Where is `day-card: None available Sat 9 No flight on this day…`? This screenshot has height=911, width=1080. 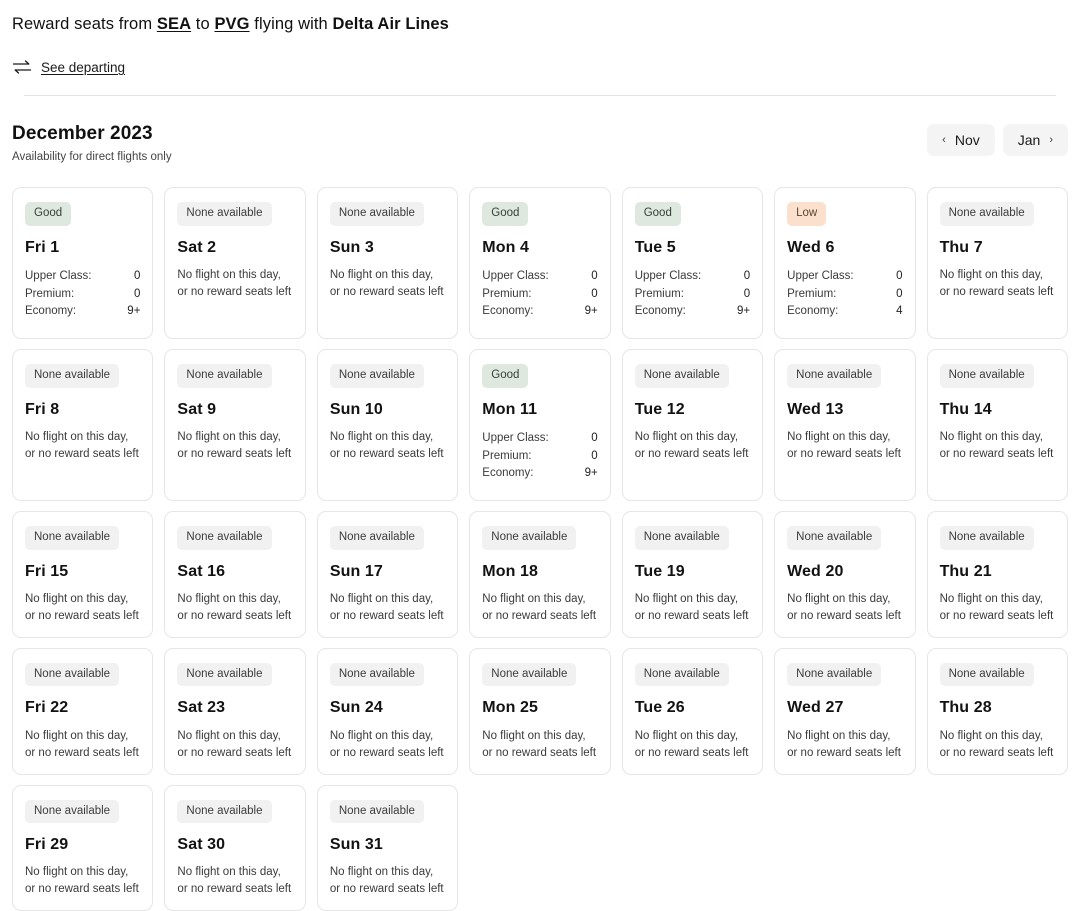
day-card: None available Sat 9 No flight on this day… is located at coordinates (235, 425).